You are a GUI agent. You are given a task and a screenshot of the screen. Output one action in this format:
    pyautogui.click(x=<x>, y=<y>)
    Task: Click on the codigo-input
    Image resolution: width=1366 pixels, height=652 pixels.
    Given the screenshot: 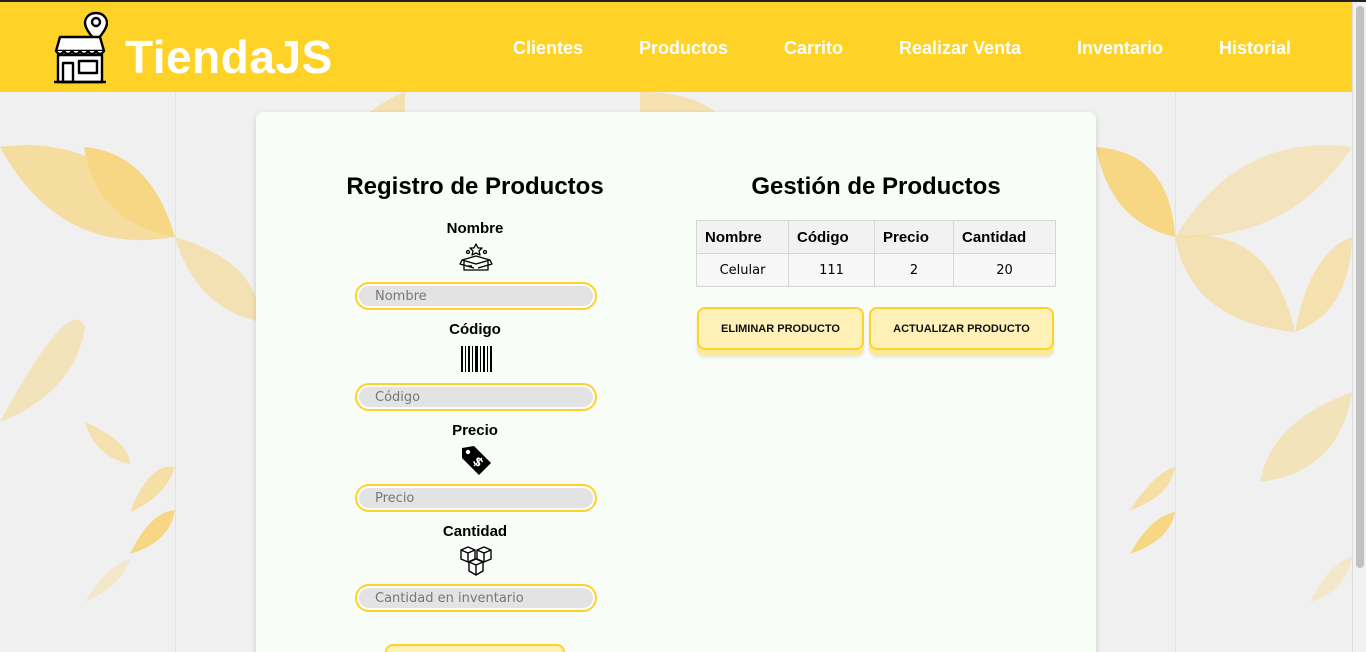 What is the action you would take?
    pyautogui.click(x=476, y=397)
    